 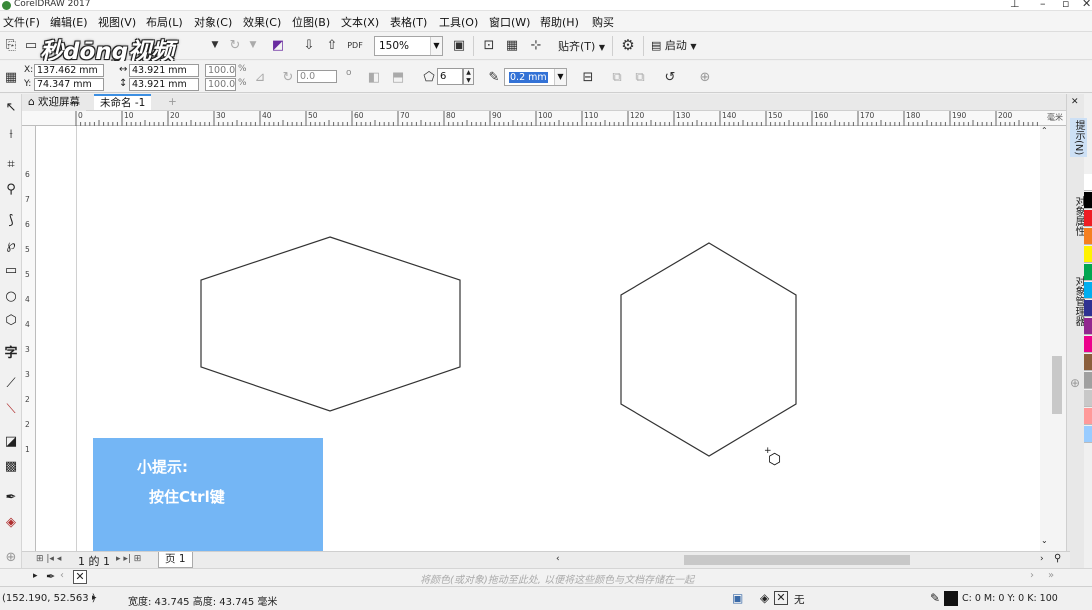 I want to click on redo-icon: ↻, so click(x=235, y=45).